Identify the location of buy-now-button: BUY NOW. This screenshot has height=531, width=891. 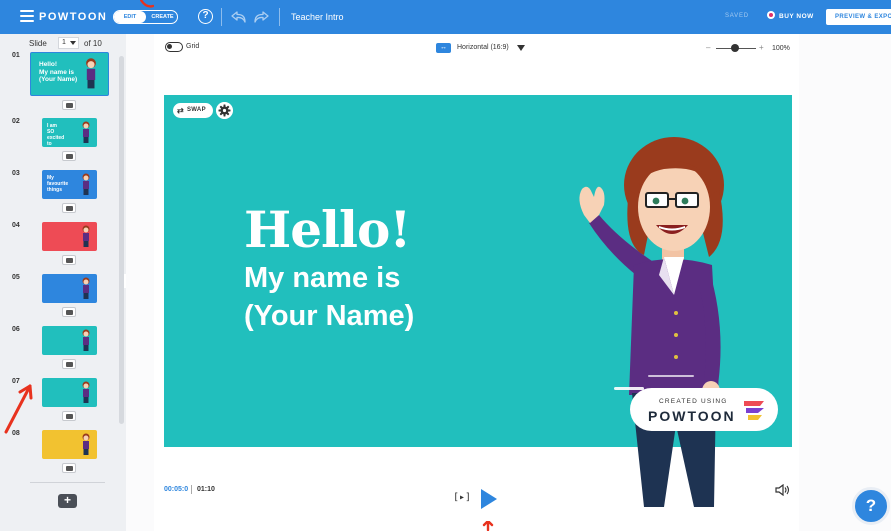
(790, 15).